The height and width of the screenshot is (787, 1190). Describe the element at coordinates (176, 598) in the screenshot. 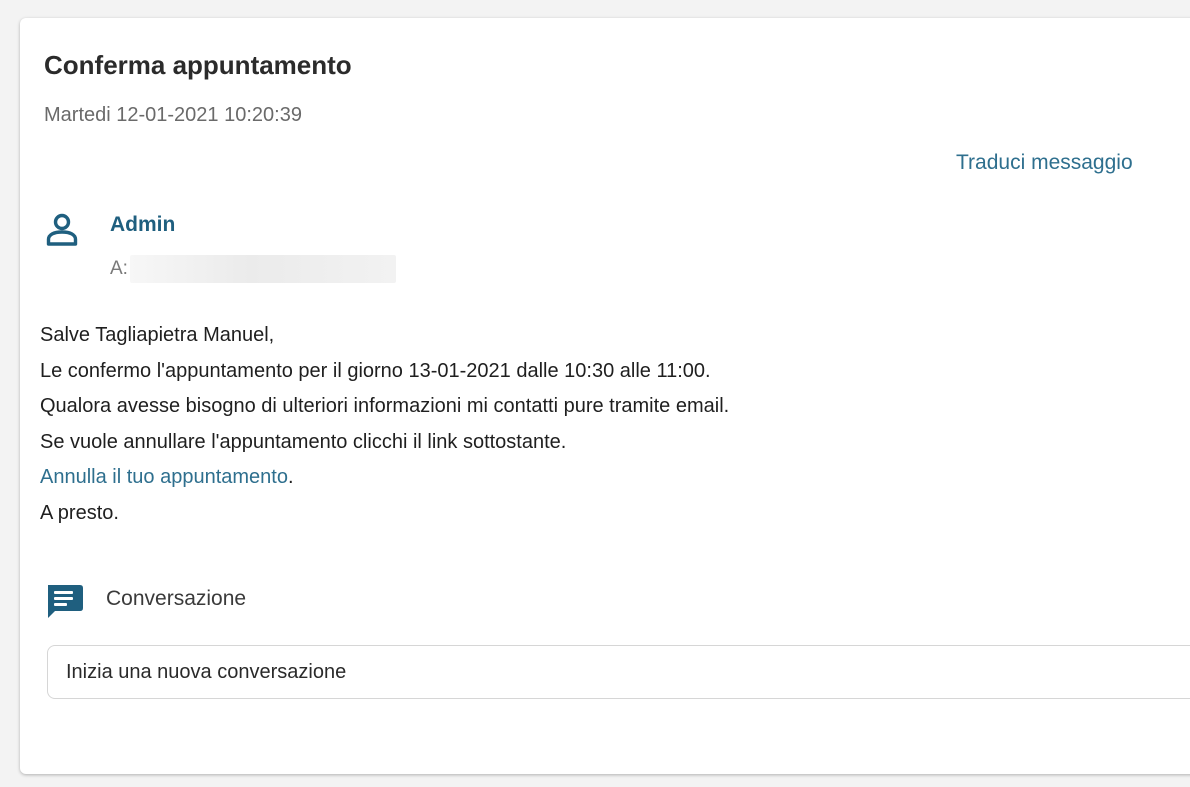

I see `conversation-label: Conversazione` at that location.